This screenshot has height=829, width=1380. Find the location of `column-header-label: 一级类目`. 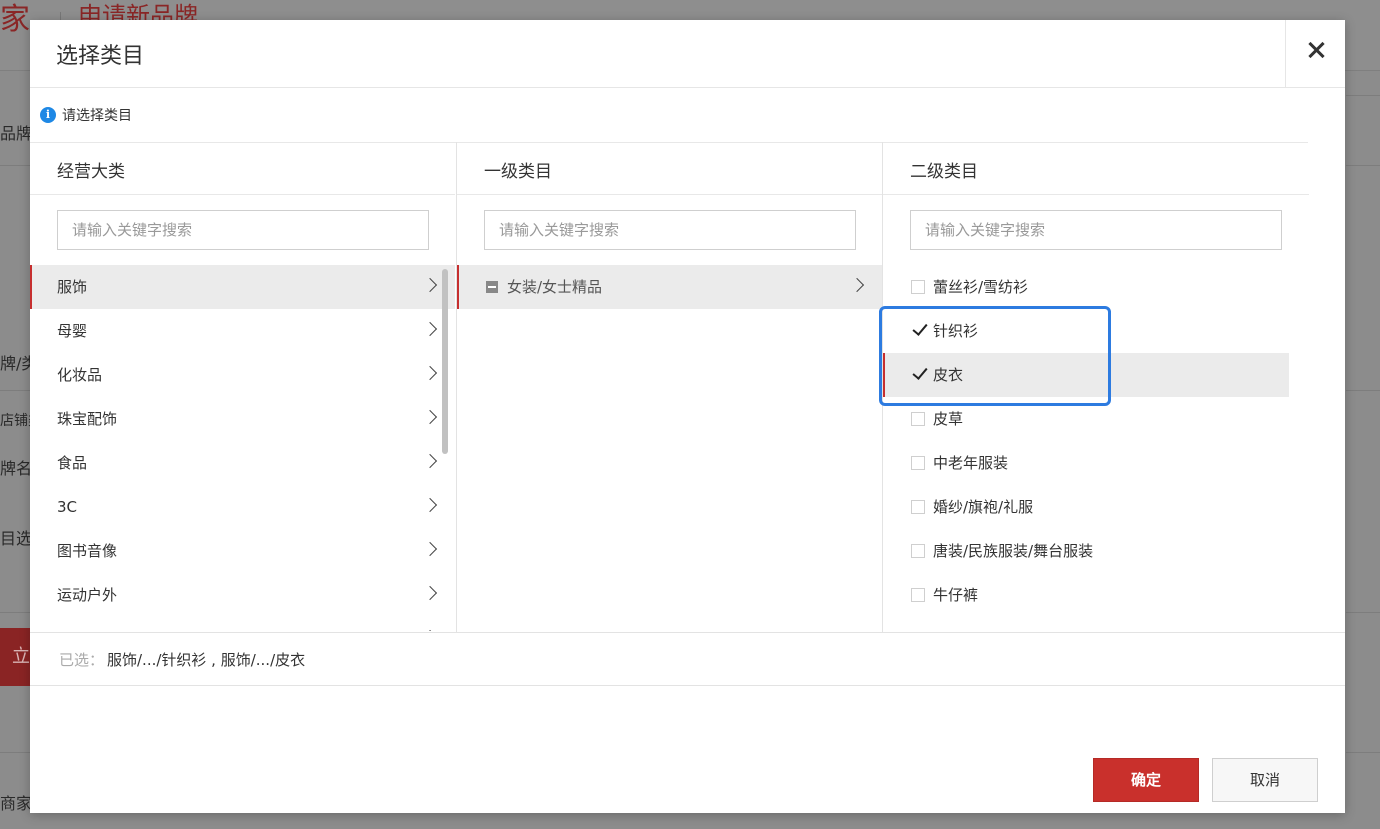

column-header-label: 一级类目 is located at coordinates (518, 172).